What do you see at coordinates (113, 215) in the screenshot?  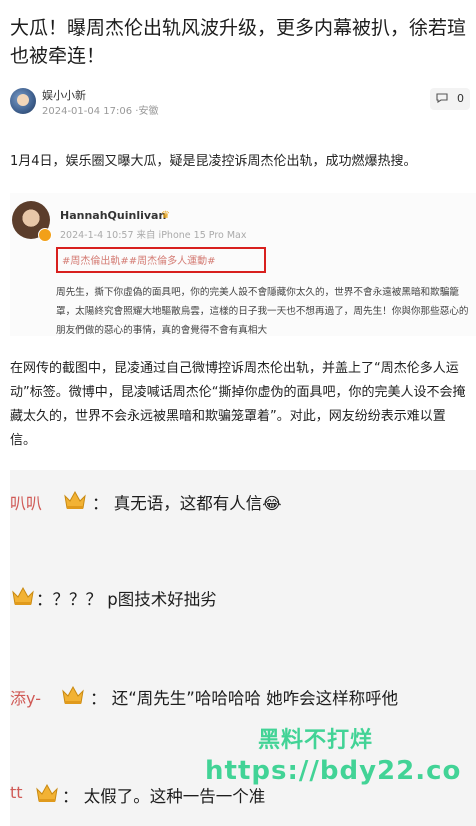 I see `weibo-username: HannahQuinlivan` at bounding box center [113, 215].